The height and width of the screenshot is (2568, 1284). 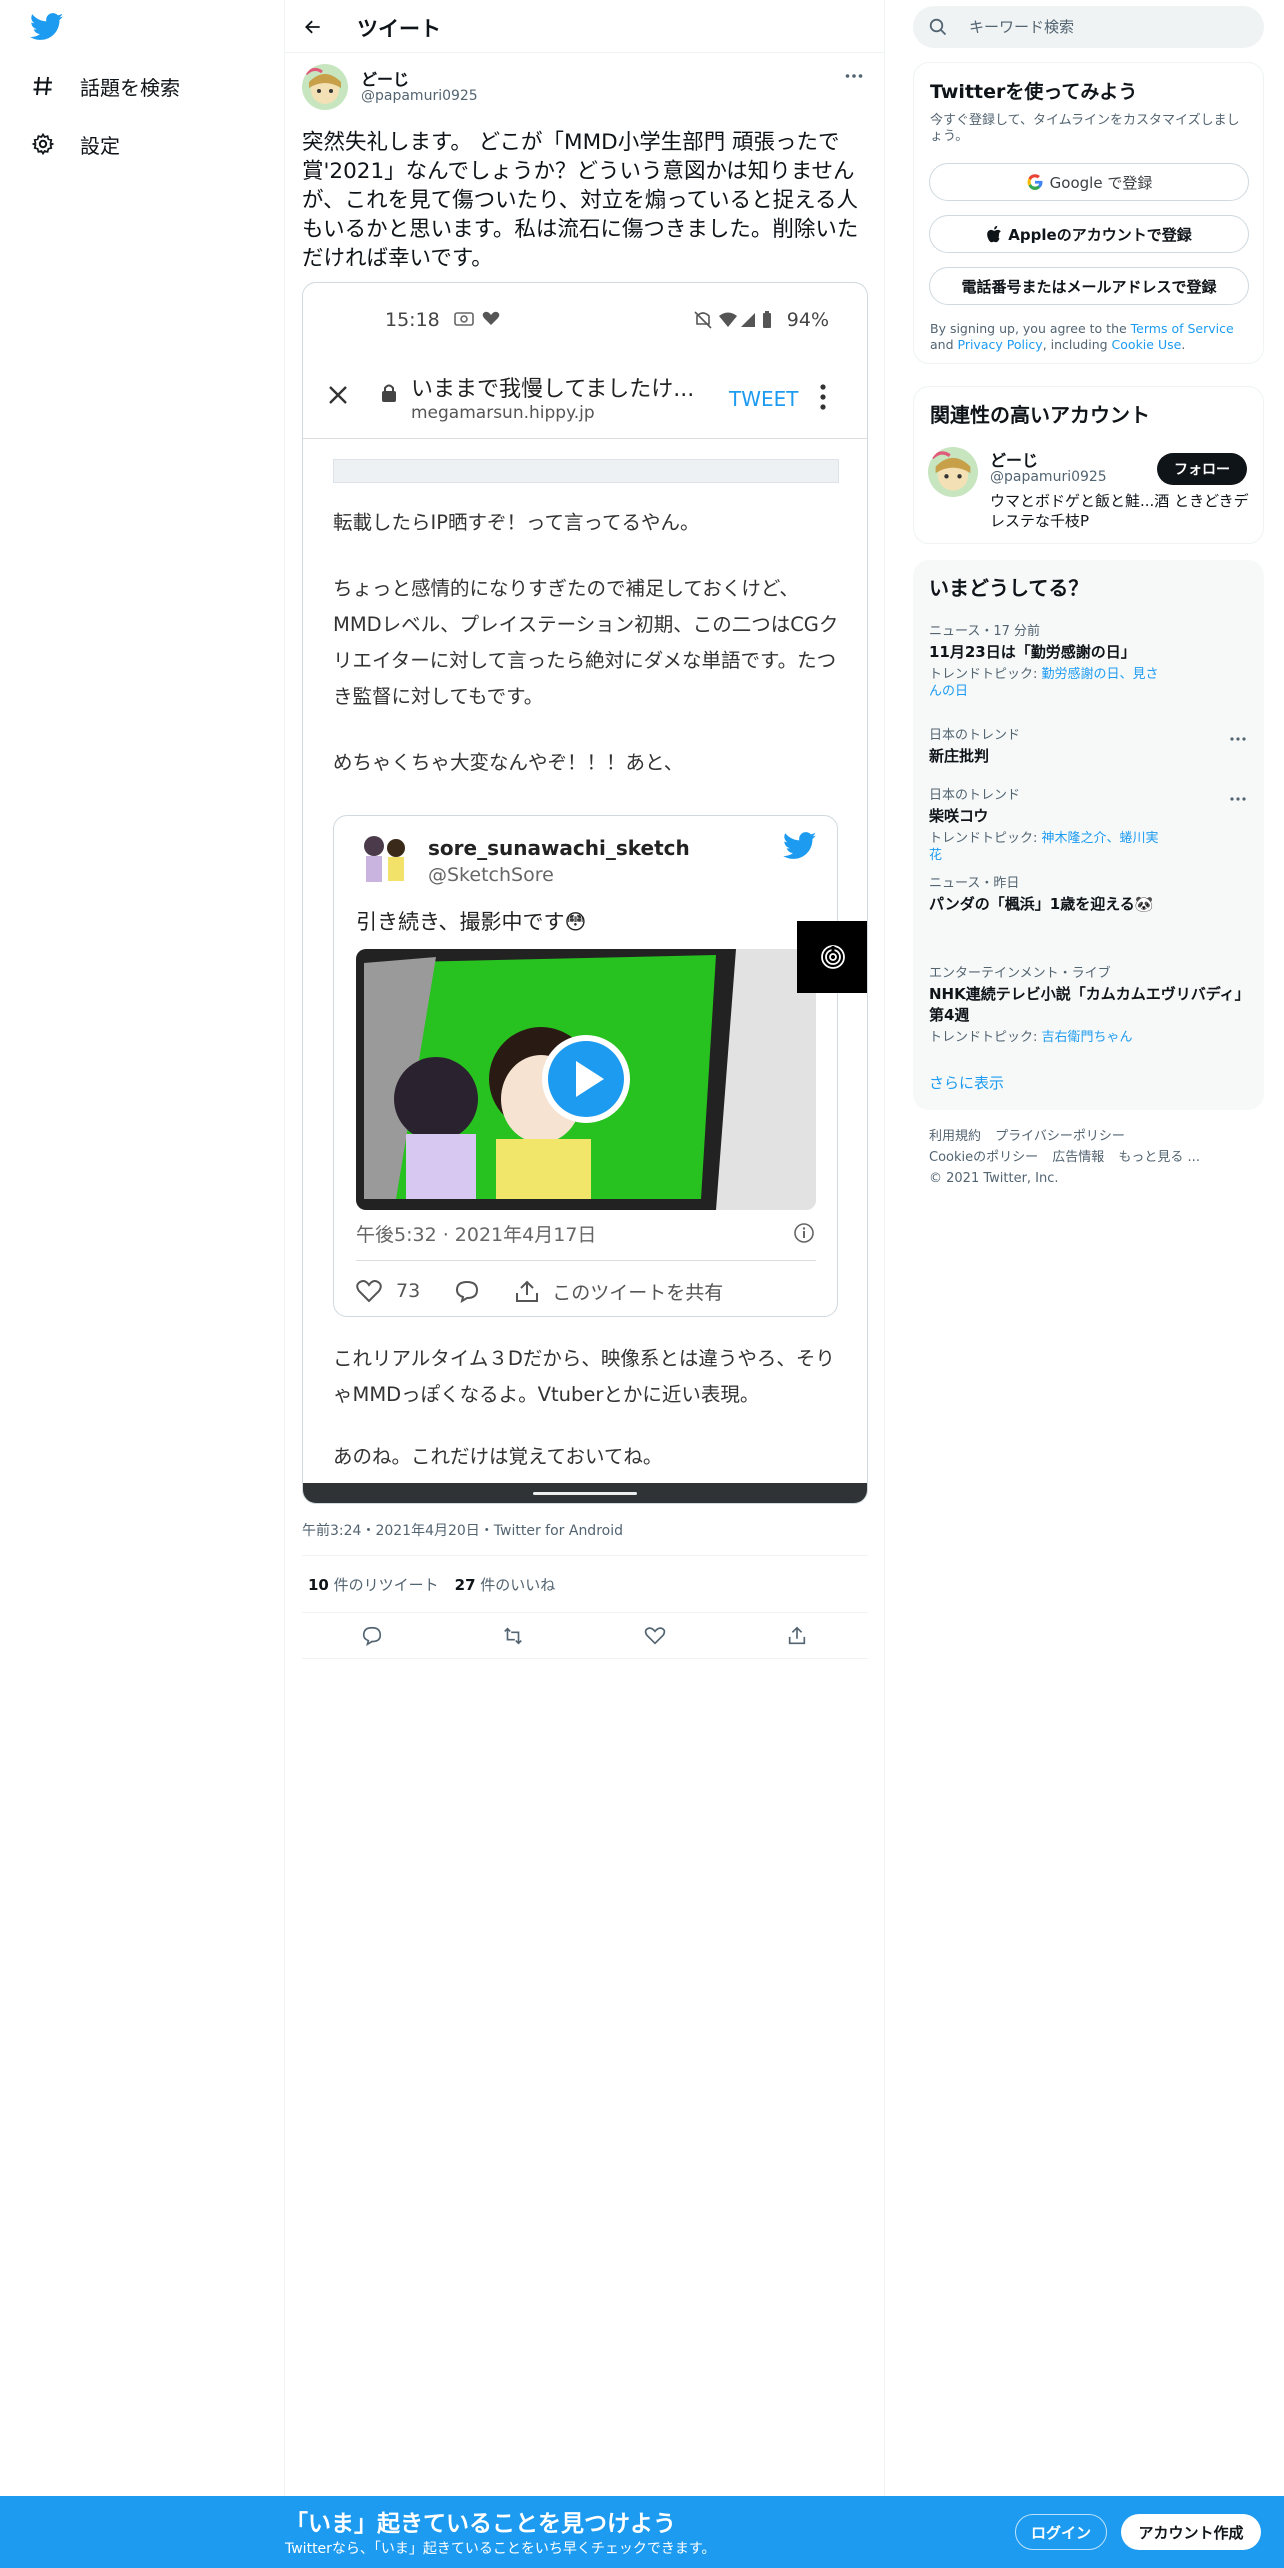 I want to click on phone-paragraph-3: めちゃくちゃ大変なんやぞ！！！あと、, so click(x=508, y=762).